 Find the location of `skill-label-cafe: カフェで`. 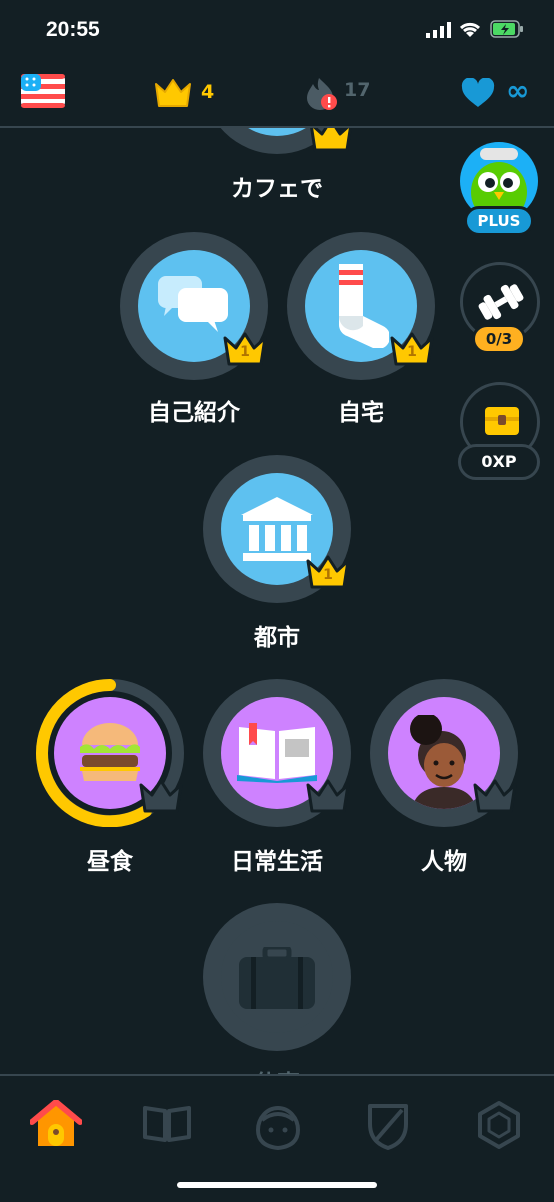

skill-label-cafe: カフェで is located at coordinates (277, 189).